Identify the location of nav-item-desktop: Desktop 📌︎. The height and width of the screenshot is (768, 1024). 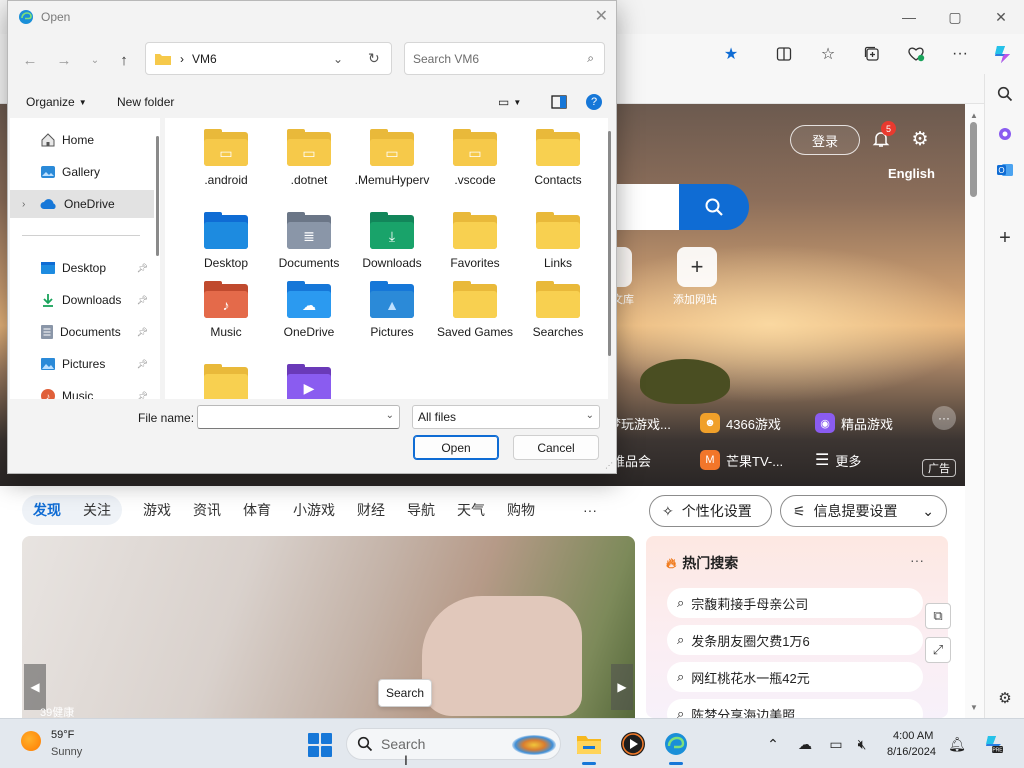
(82, 268).